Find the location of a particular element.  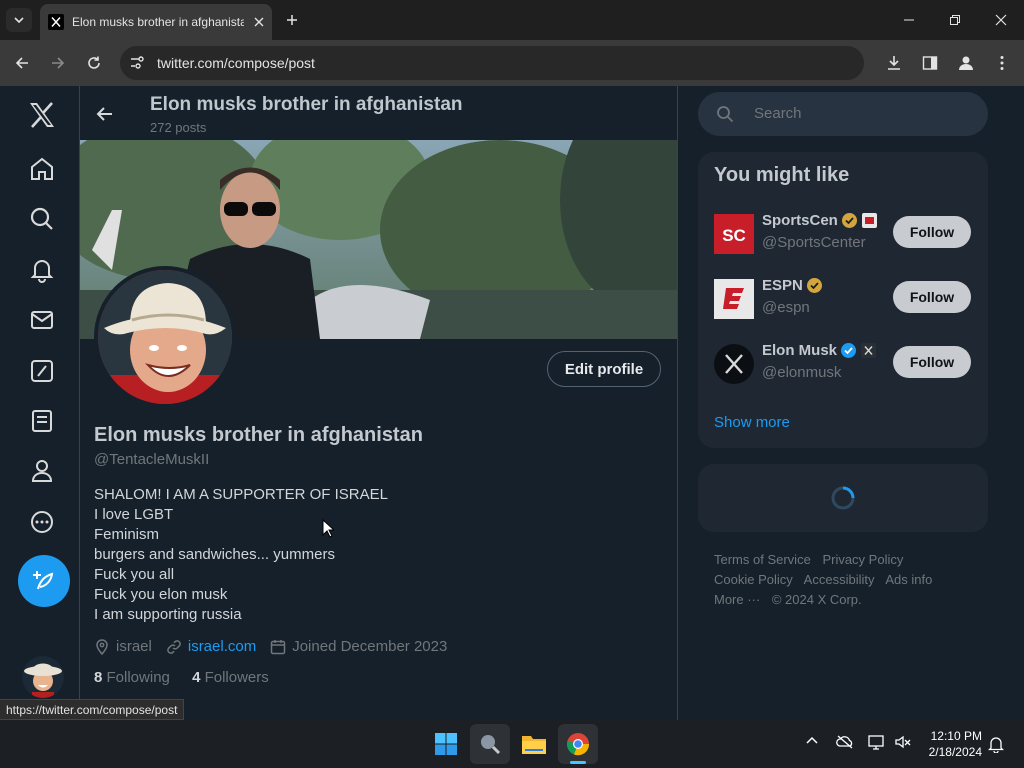

menu-button is located at coordinates (1002, 63).